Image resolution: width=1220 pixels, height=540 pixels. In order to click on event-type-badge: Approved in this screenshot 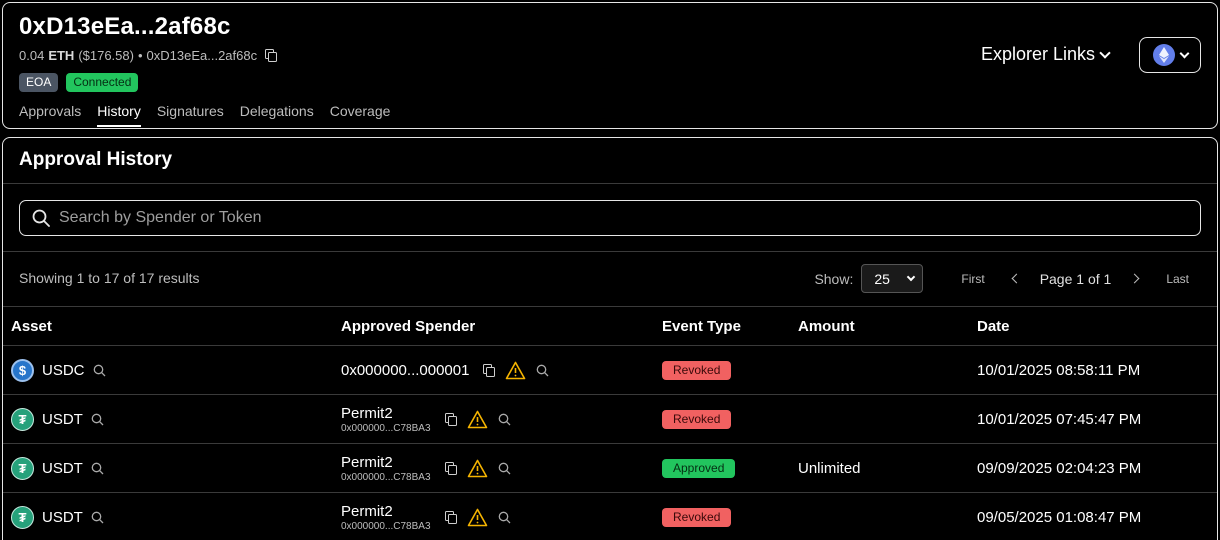, I will do `click(699, 468)`.